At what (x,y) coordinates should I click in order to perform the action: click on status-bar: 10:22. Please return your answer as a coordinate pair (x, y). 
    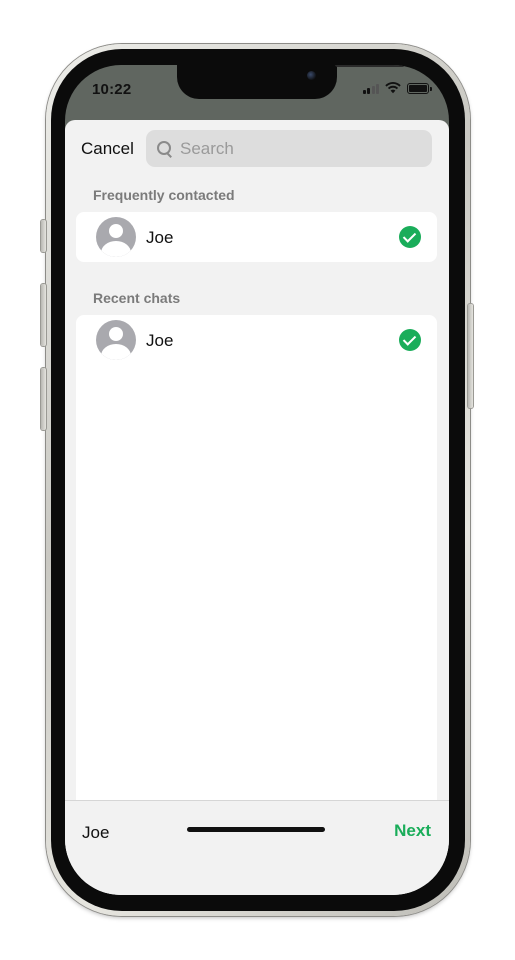
    Looking at the image, I should click on (257, 93).